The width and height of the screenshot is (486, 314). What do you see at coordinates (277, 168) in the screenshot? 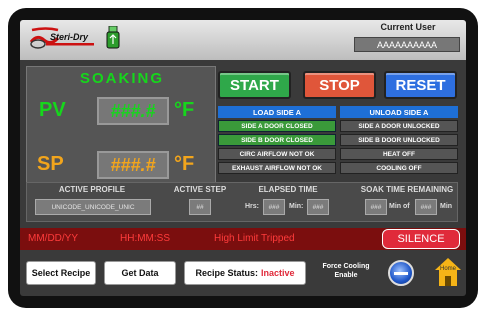
I see `load-status-item: EXHAUST AIRFLOW NOT OK` at bounding box center [277, 168].